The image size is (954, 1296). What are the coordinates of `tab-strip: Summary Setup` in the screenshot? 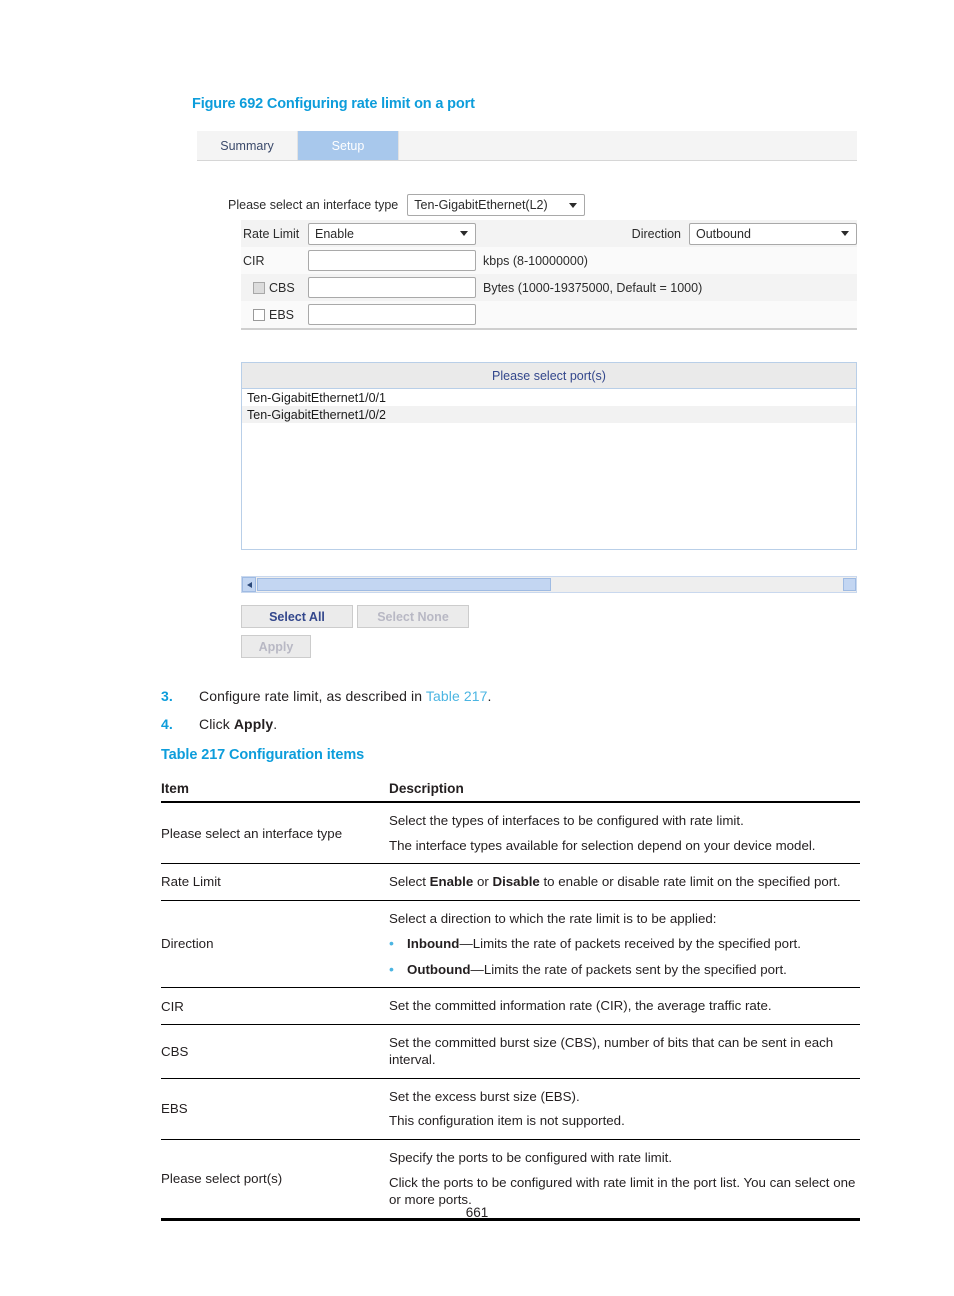 It's located at (527, 146).